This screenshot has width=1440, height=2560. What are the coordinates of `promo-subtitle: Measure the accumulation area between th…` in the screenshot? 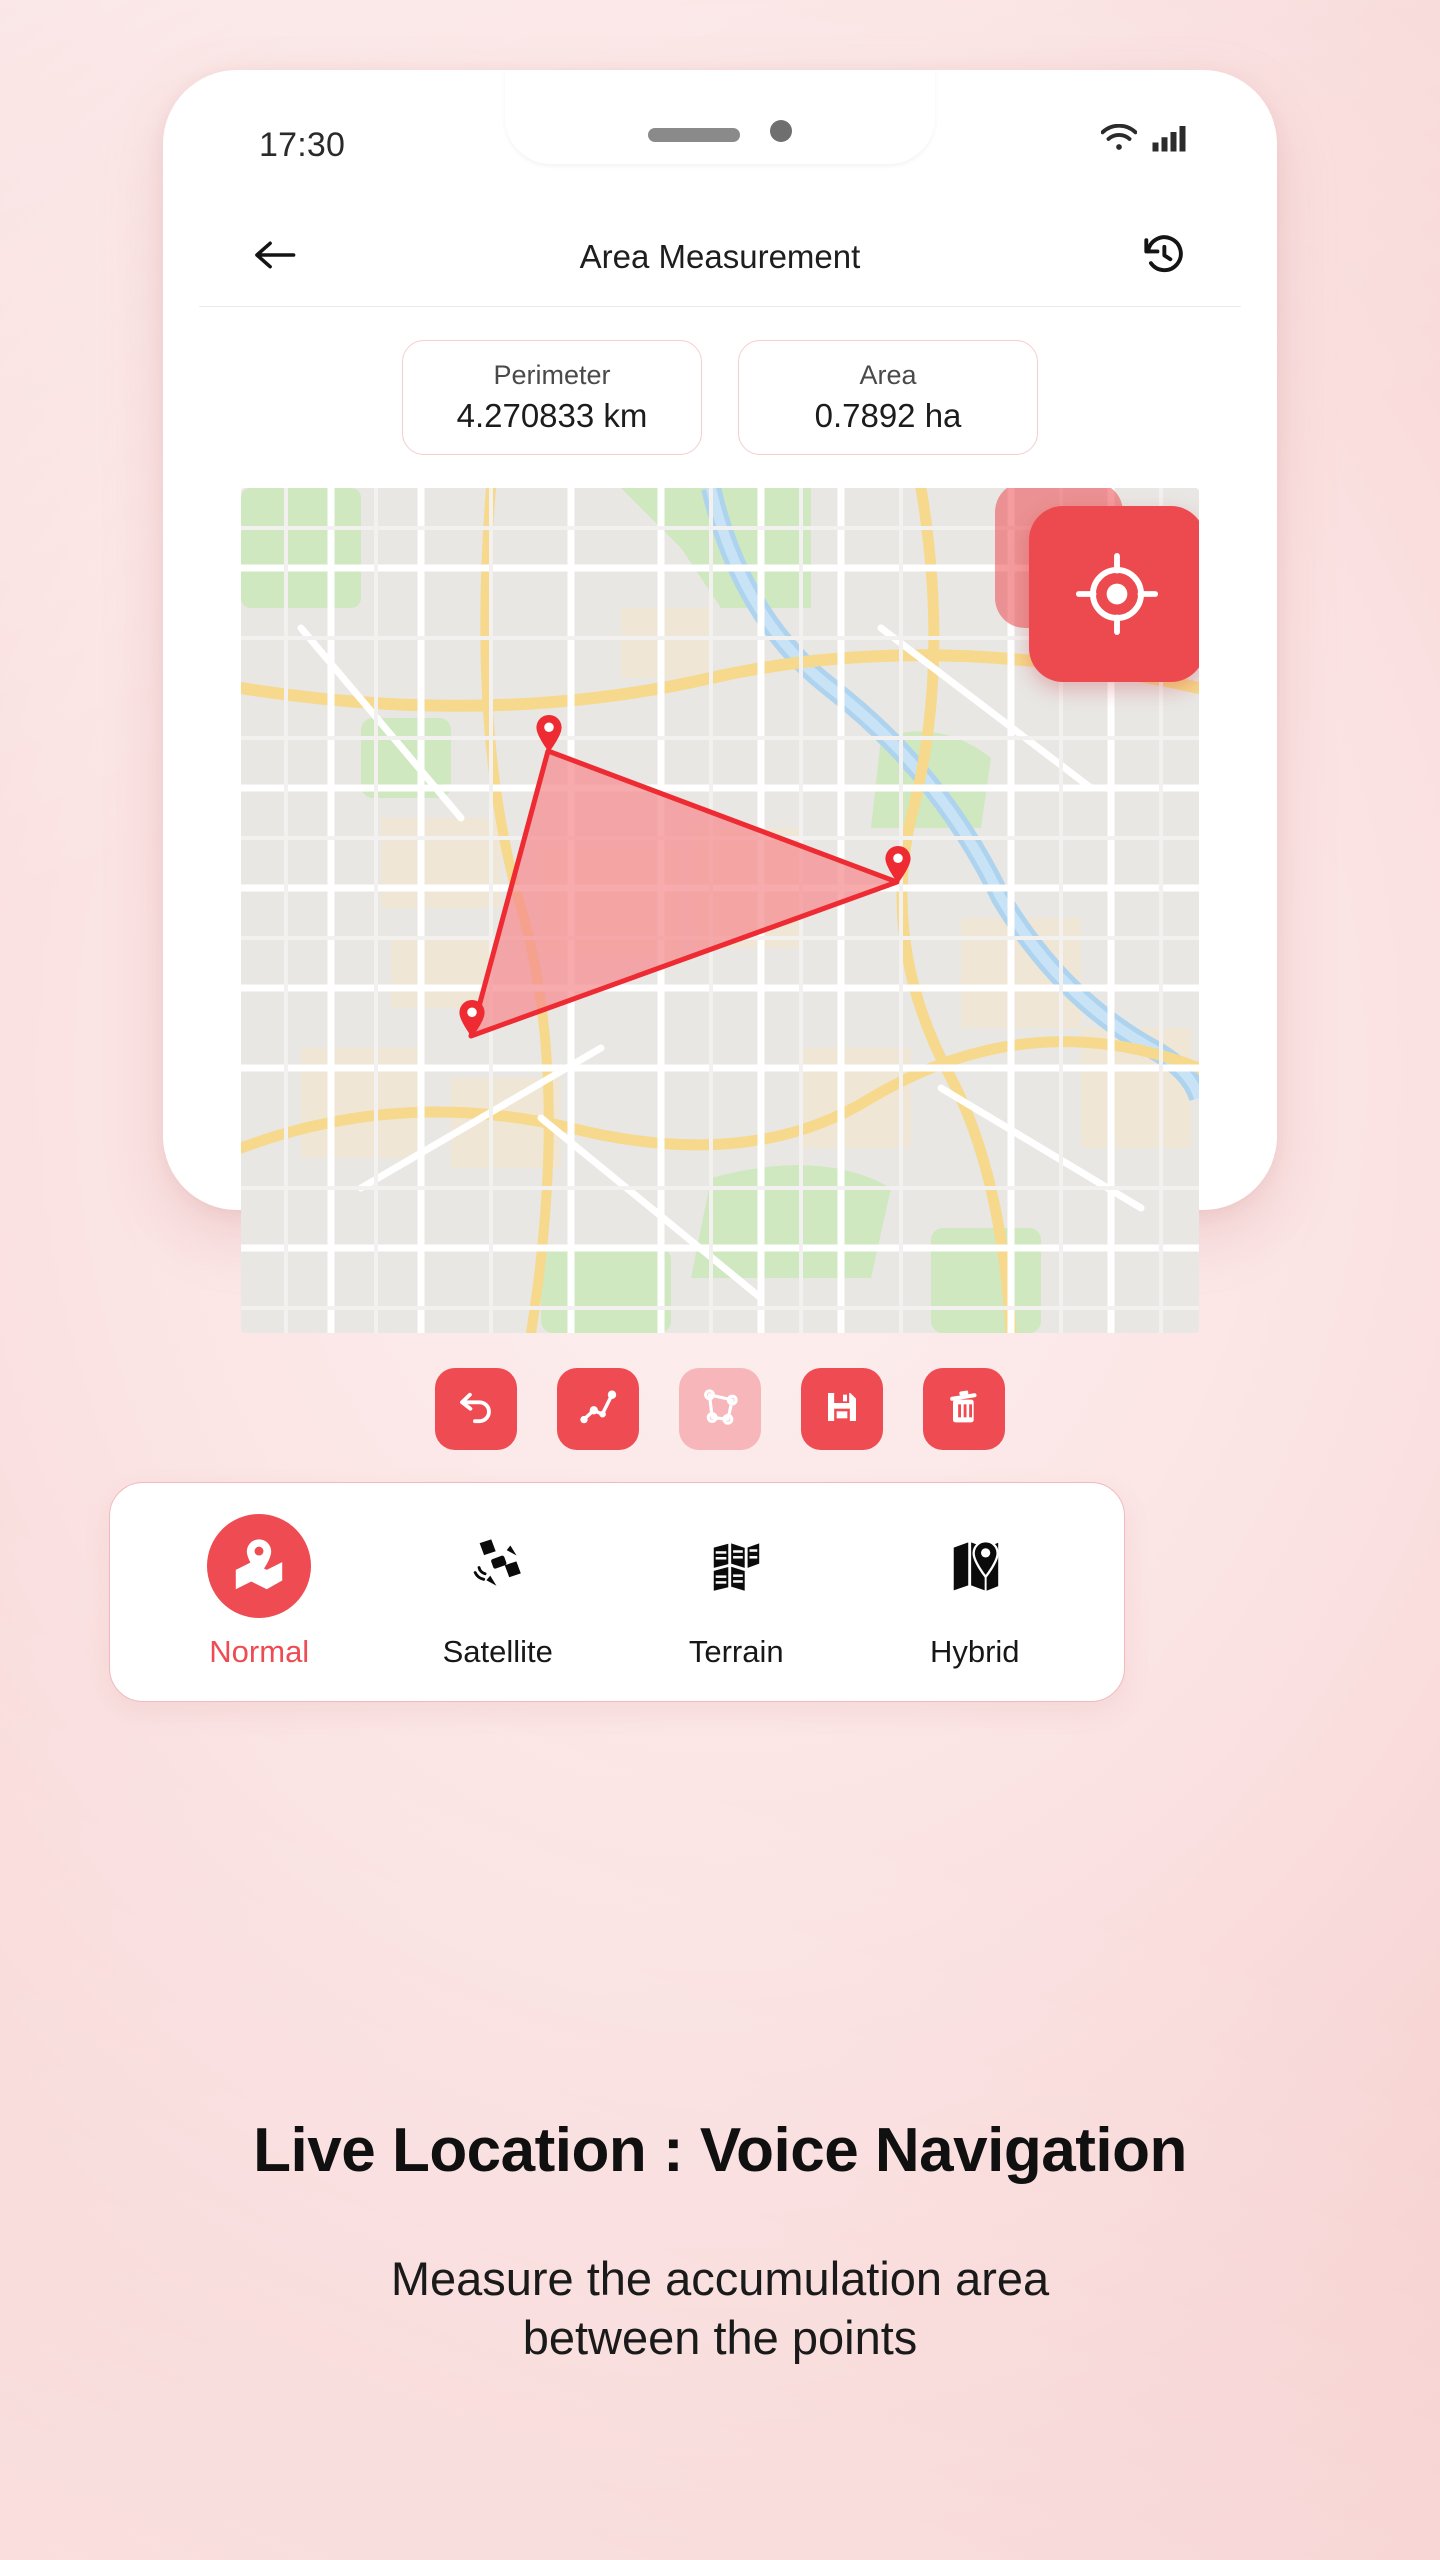 It's located at (720, 2309).